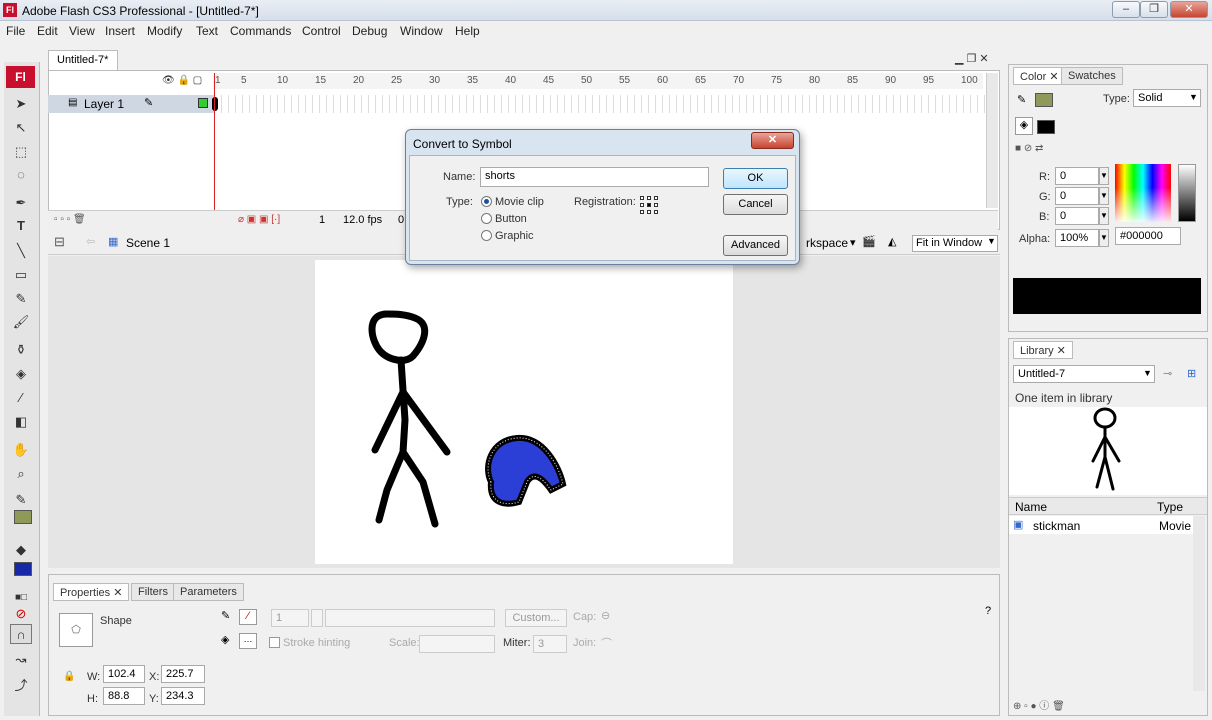  What do you see at coordinates (21, 299) in the screenshot?
I see `pencil-tool-icon: ✎` at bounding box center [21, 299].